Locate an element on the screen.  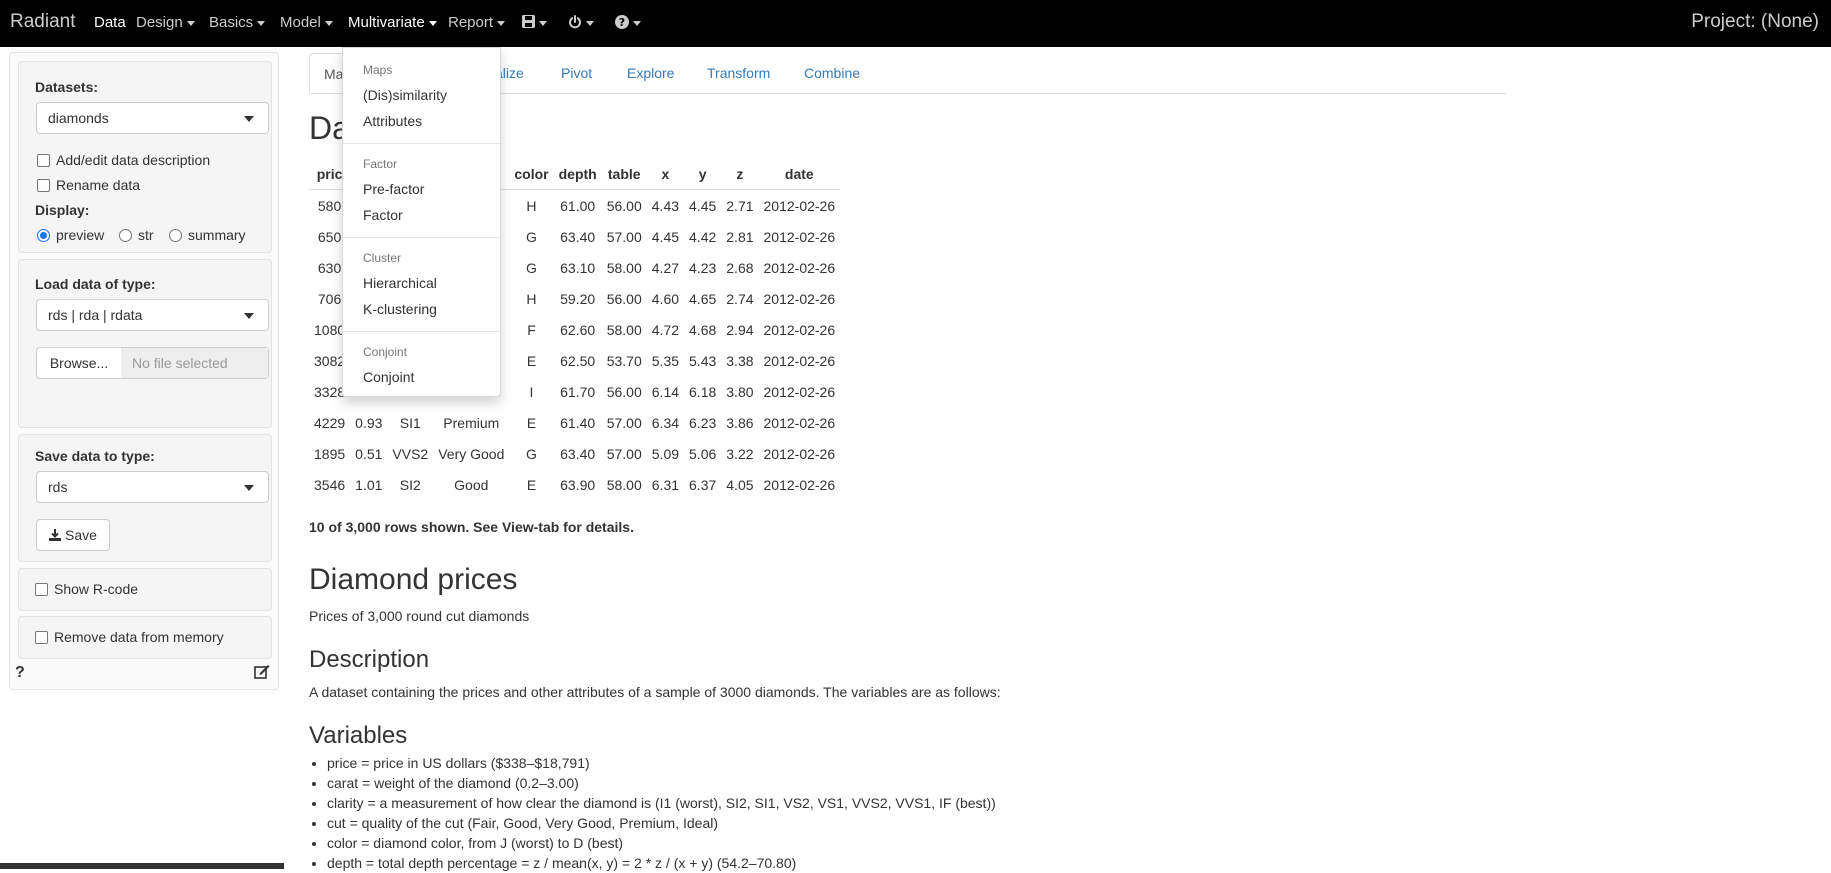
table-cell: 4.05 is located at coordinates (740, 484).